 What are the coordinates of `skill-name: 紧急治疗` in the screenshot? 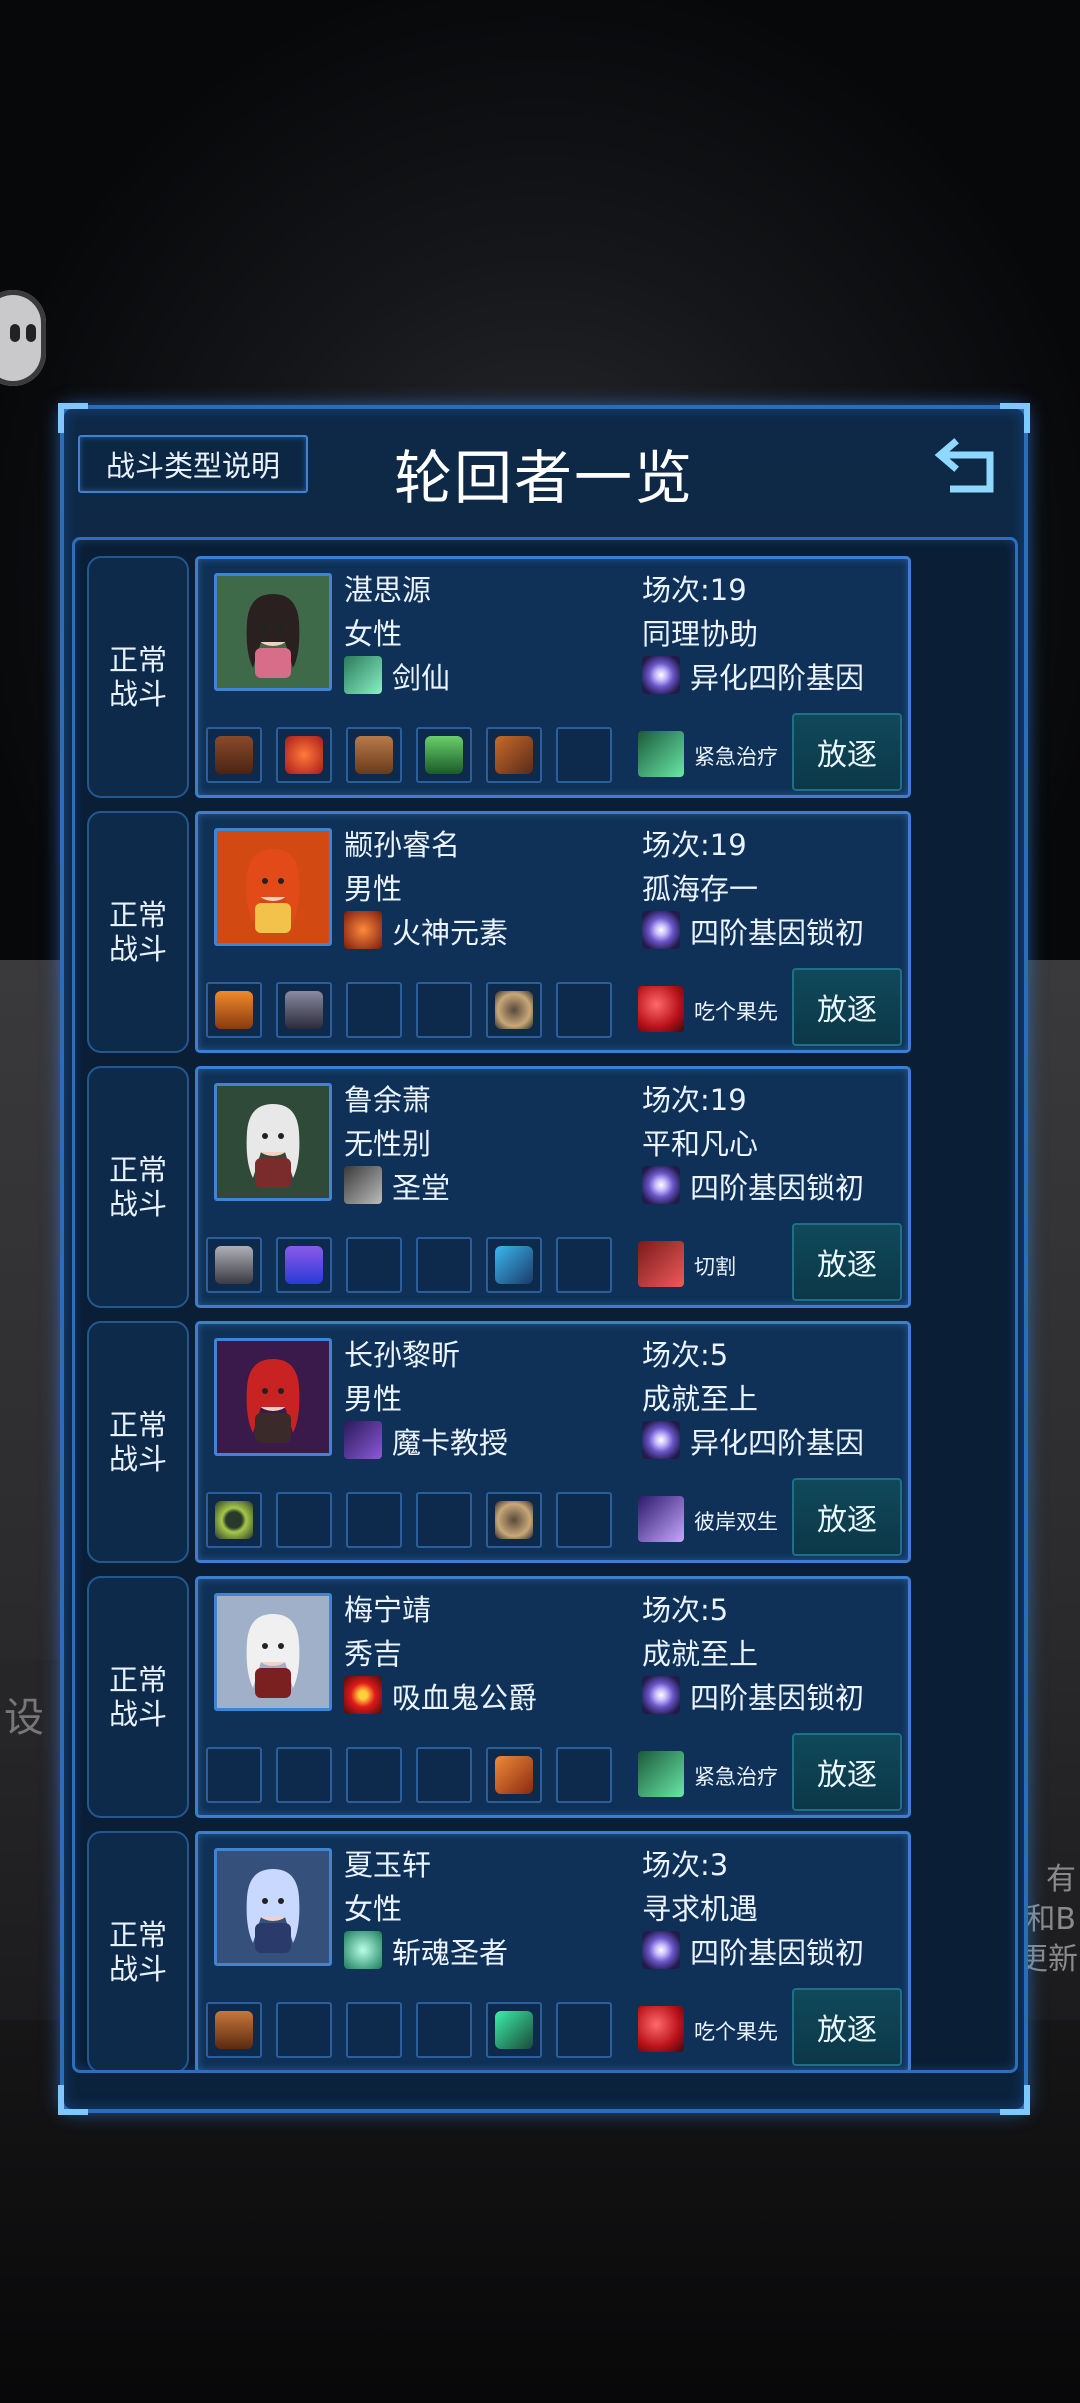 It's located at (736, 757).